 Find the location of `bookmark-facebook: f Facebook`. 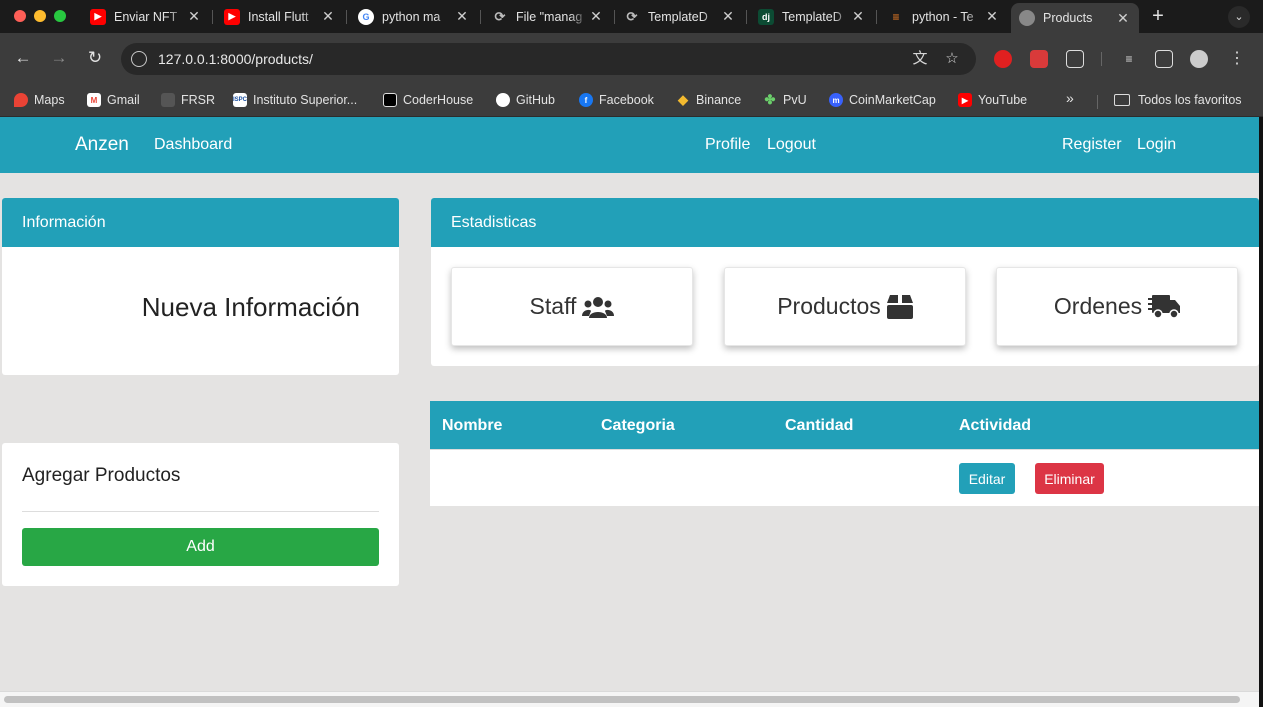

bookmark-facebook: f Facebook is located at coordinates (616, 100).